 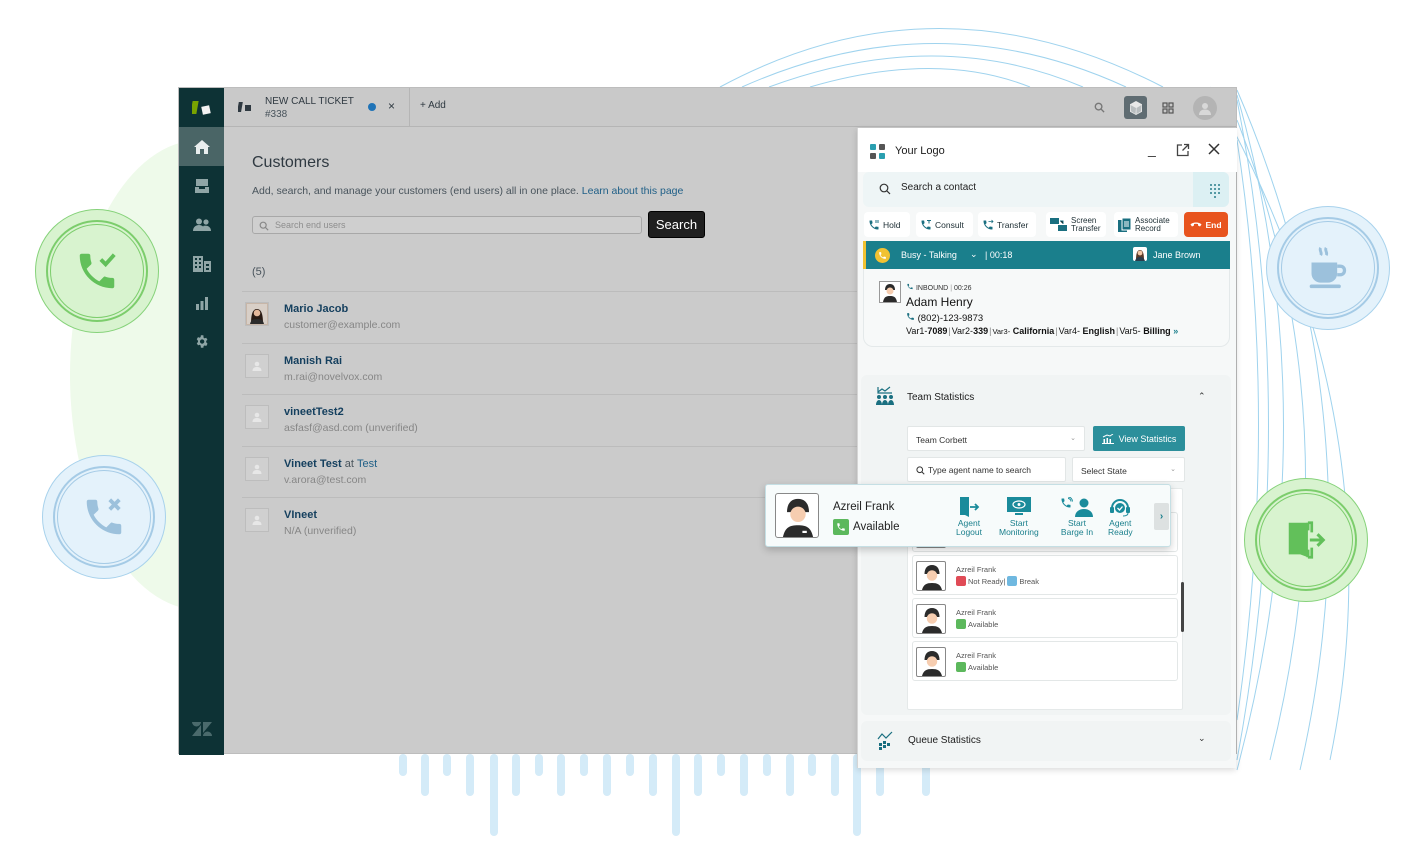 I want to click on agent-avatar, so click(x=931, y=662).